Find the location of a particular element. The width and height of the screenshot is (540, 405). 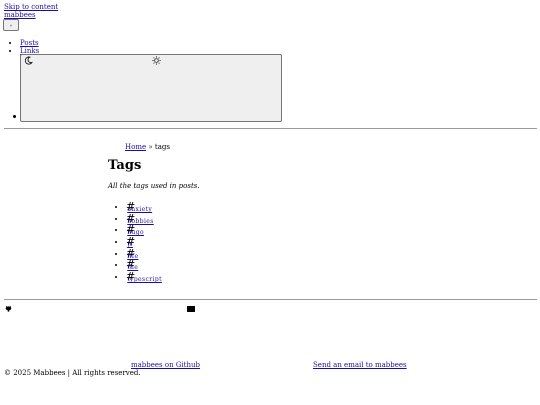

list-bullet is located at coordinates (14, 116).